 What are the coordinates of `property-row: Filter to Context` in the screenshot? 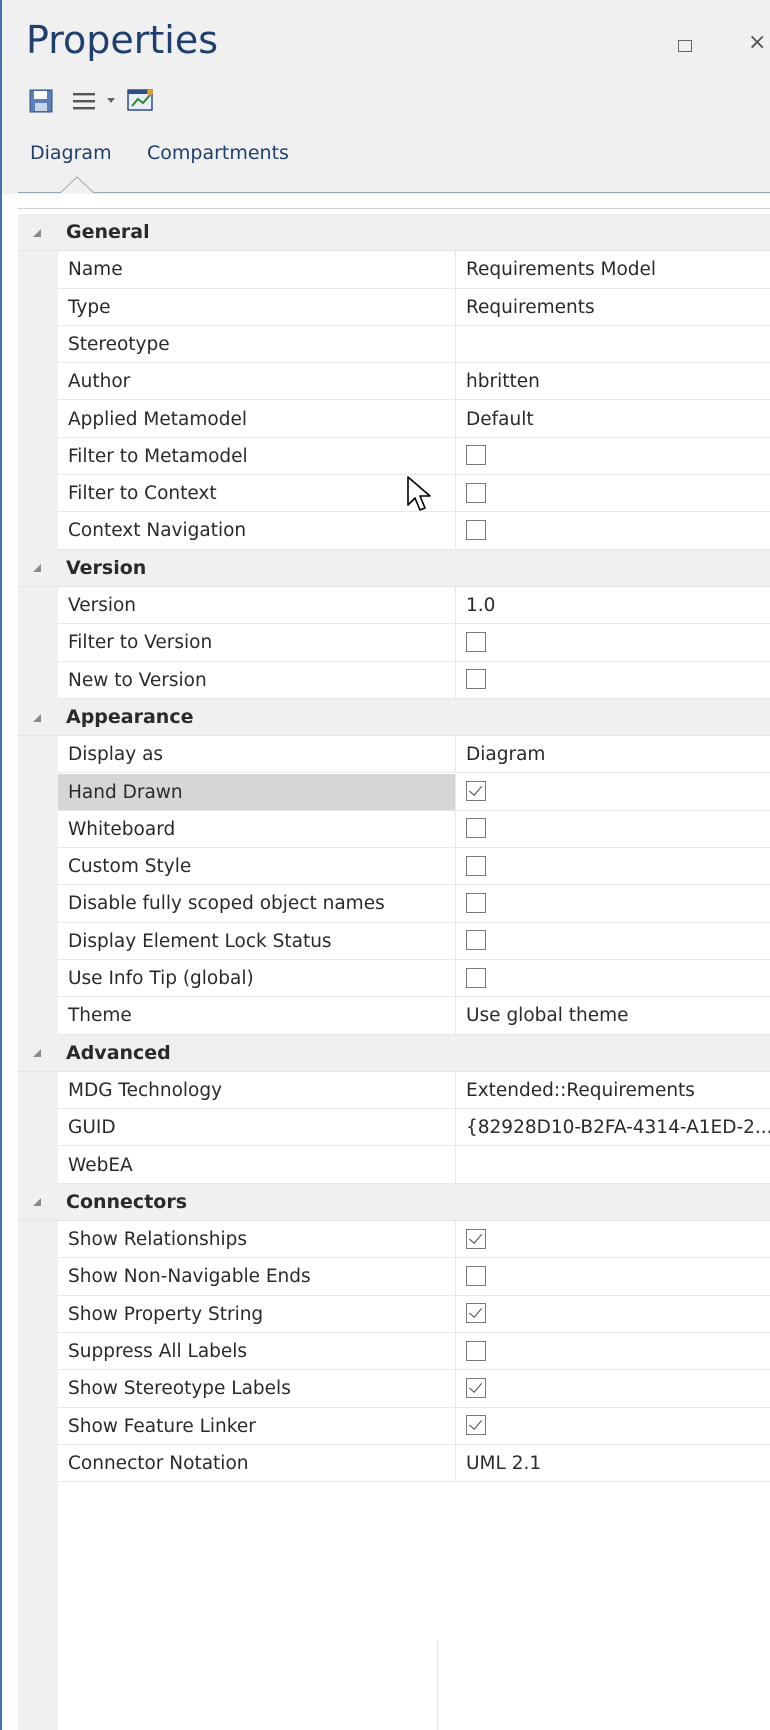 It's located at (394, 494).